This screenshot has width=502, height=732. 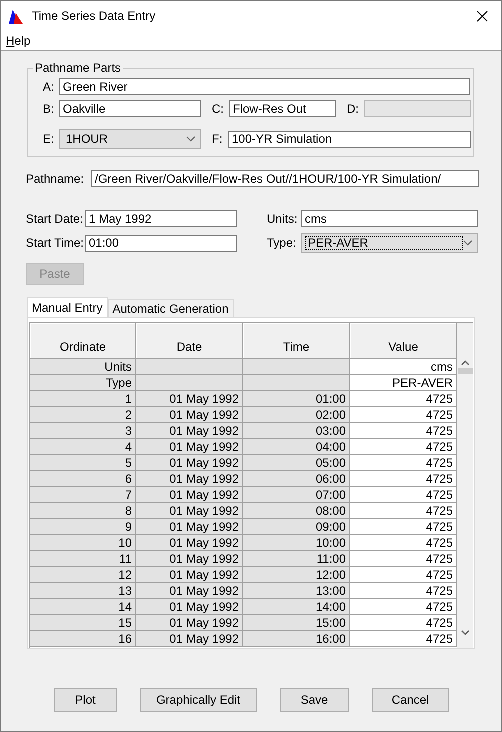 I want to click on table-cell: 11:00, so click(x=296, y=559).